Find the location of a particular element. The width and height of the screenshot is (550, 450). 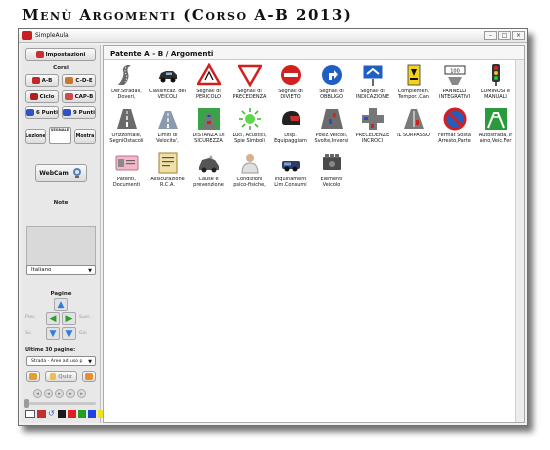

maximize-button: □ is located at coordinates (504, 35).